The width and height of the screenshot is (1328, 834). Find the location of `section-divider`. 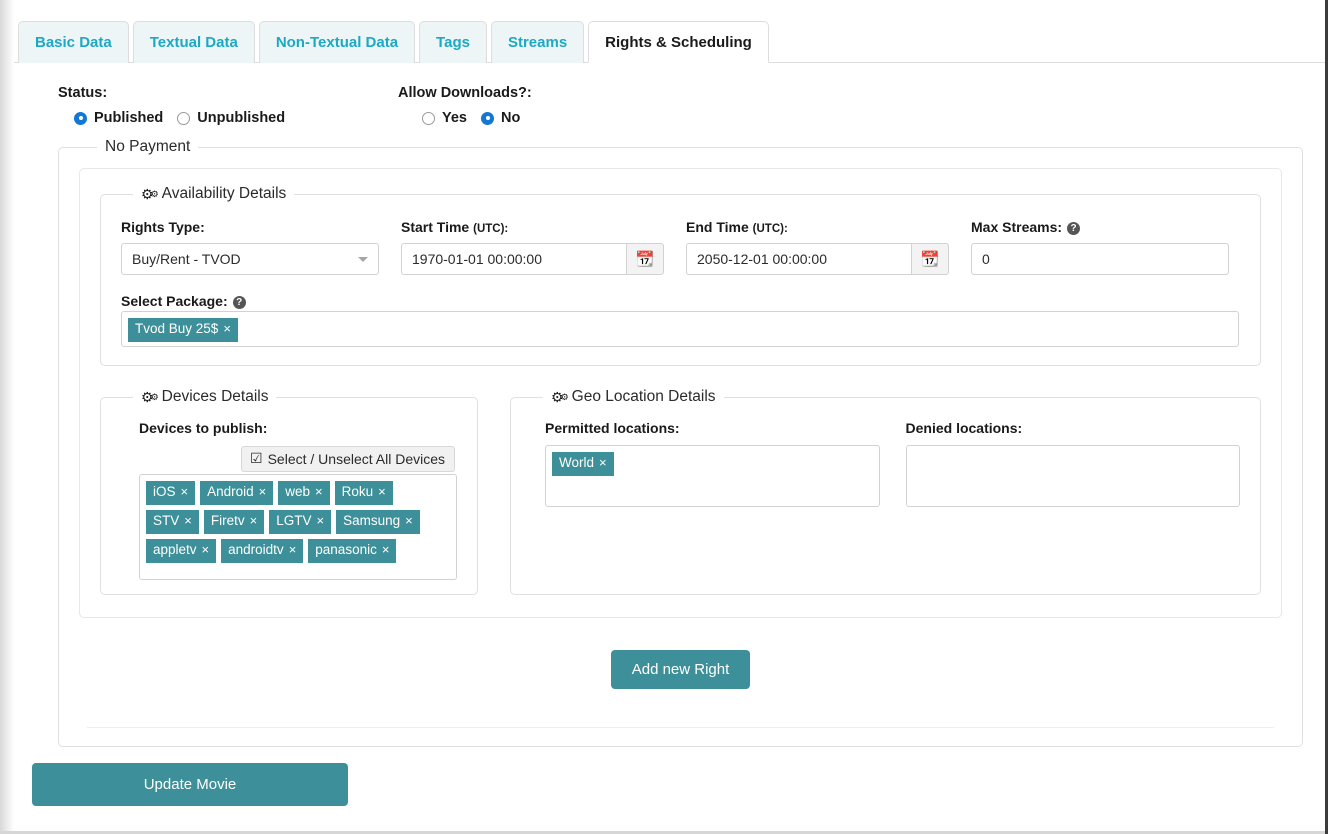

section-divider is located at coordinates (680, 727).